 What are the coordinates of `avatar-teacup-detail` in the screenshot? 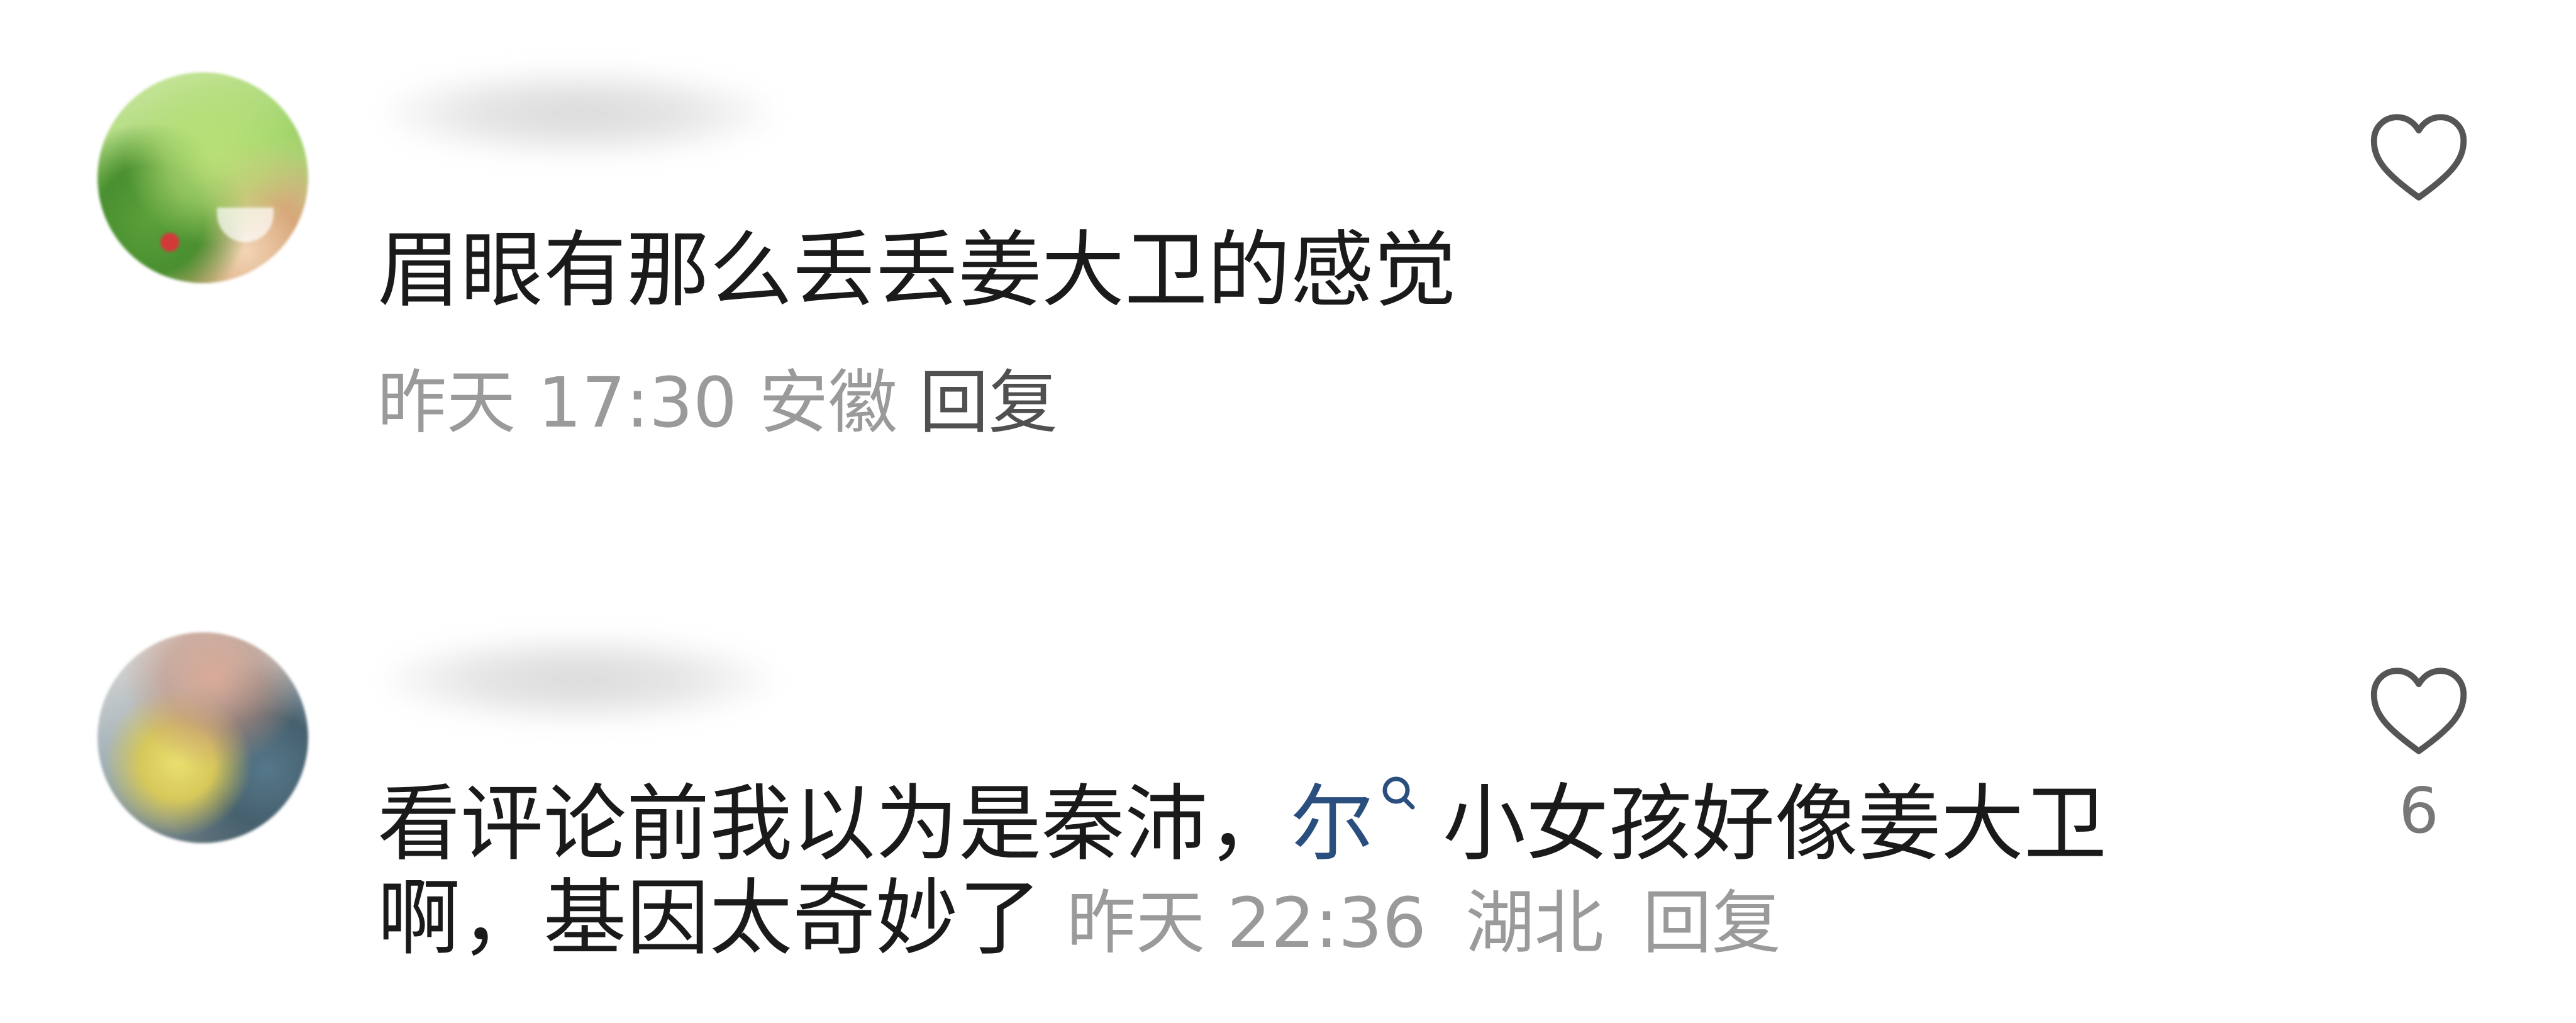 It's located at (245, 225).